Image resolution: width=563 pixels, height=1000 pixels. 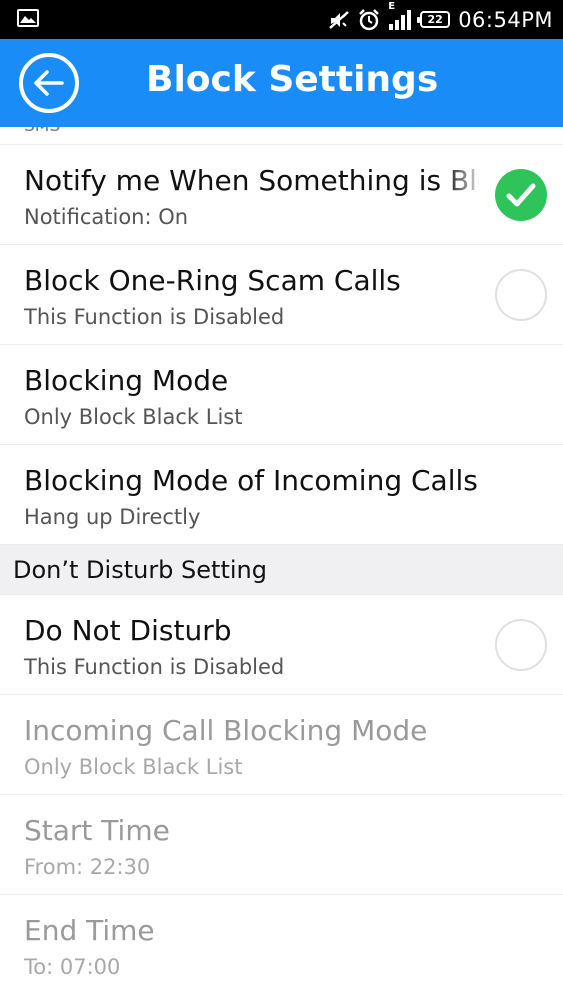 I want to click on setting-subtitle: Hang up Directly, so click(x=112, y=517).